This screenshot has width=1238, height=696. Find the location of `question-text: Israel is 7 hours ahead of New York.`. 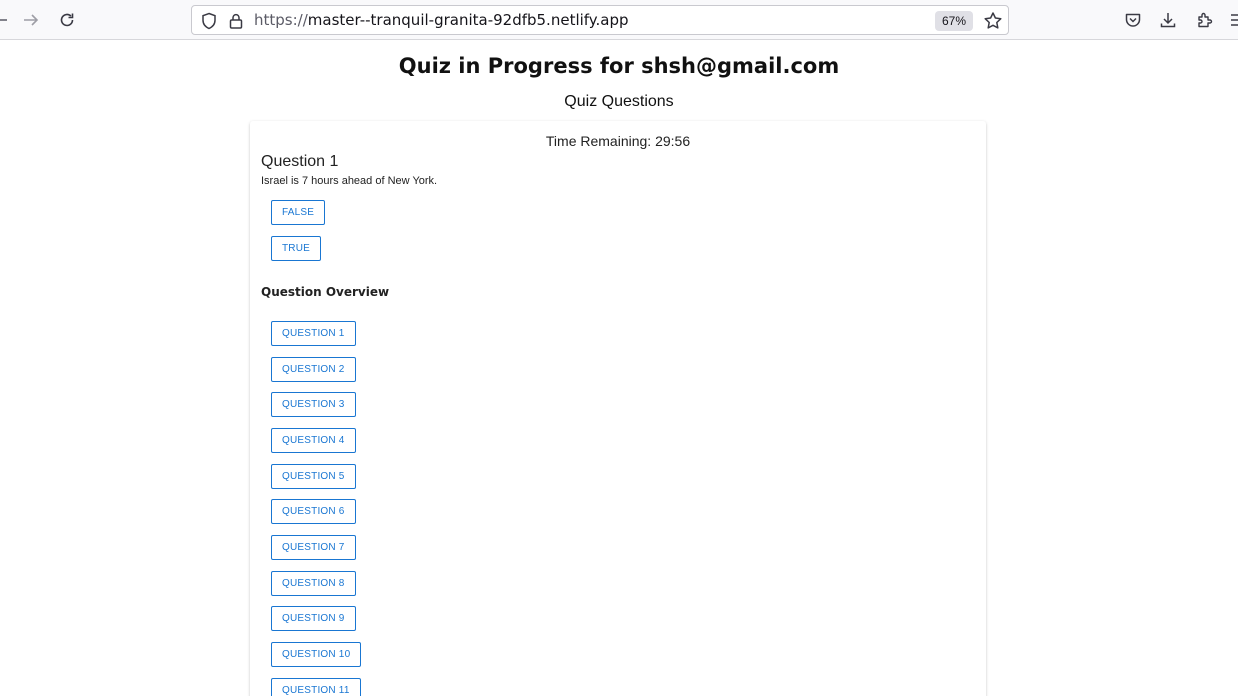

question-text: Israel is 7 hours ahead of New York. is located at coordinates (349, 181).